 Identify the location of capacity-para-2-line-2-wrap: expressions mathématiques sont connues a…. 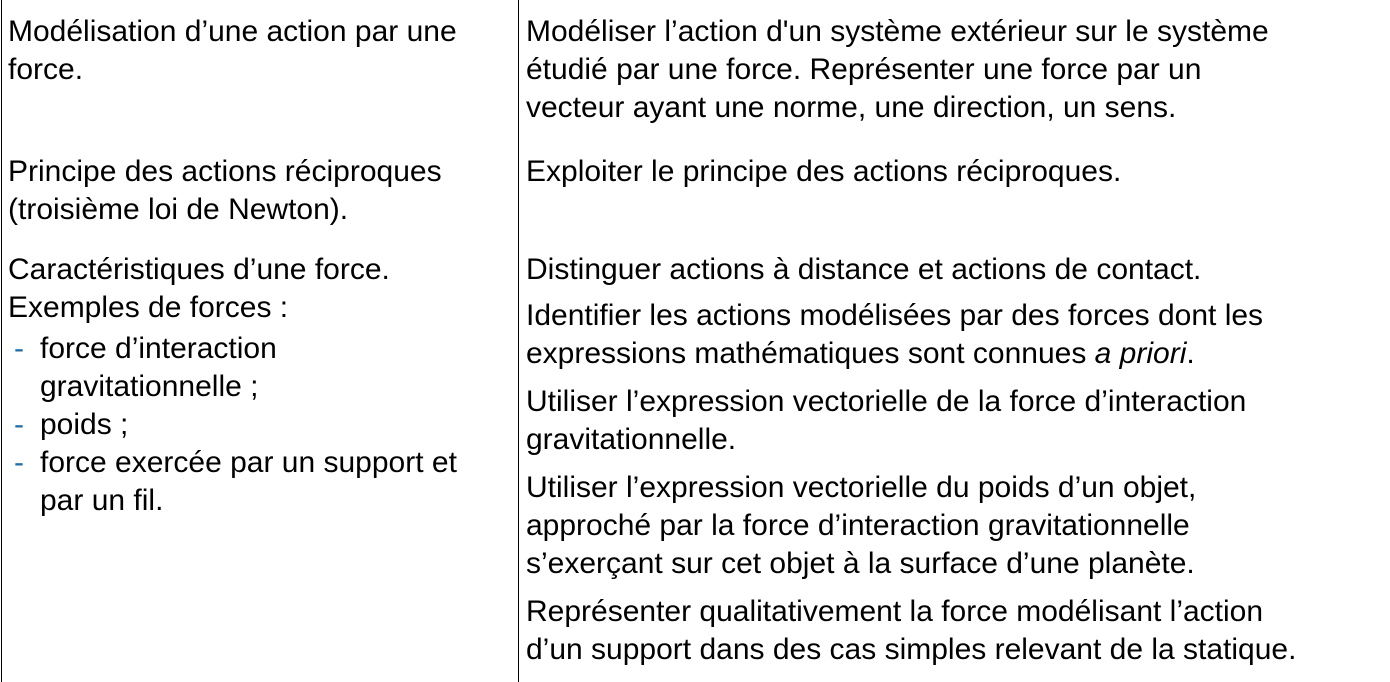
(894, 354).